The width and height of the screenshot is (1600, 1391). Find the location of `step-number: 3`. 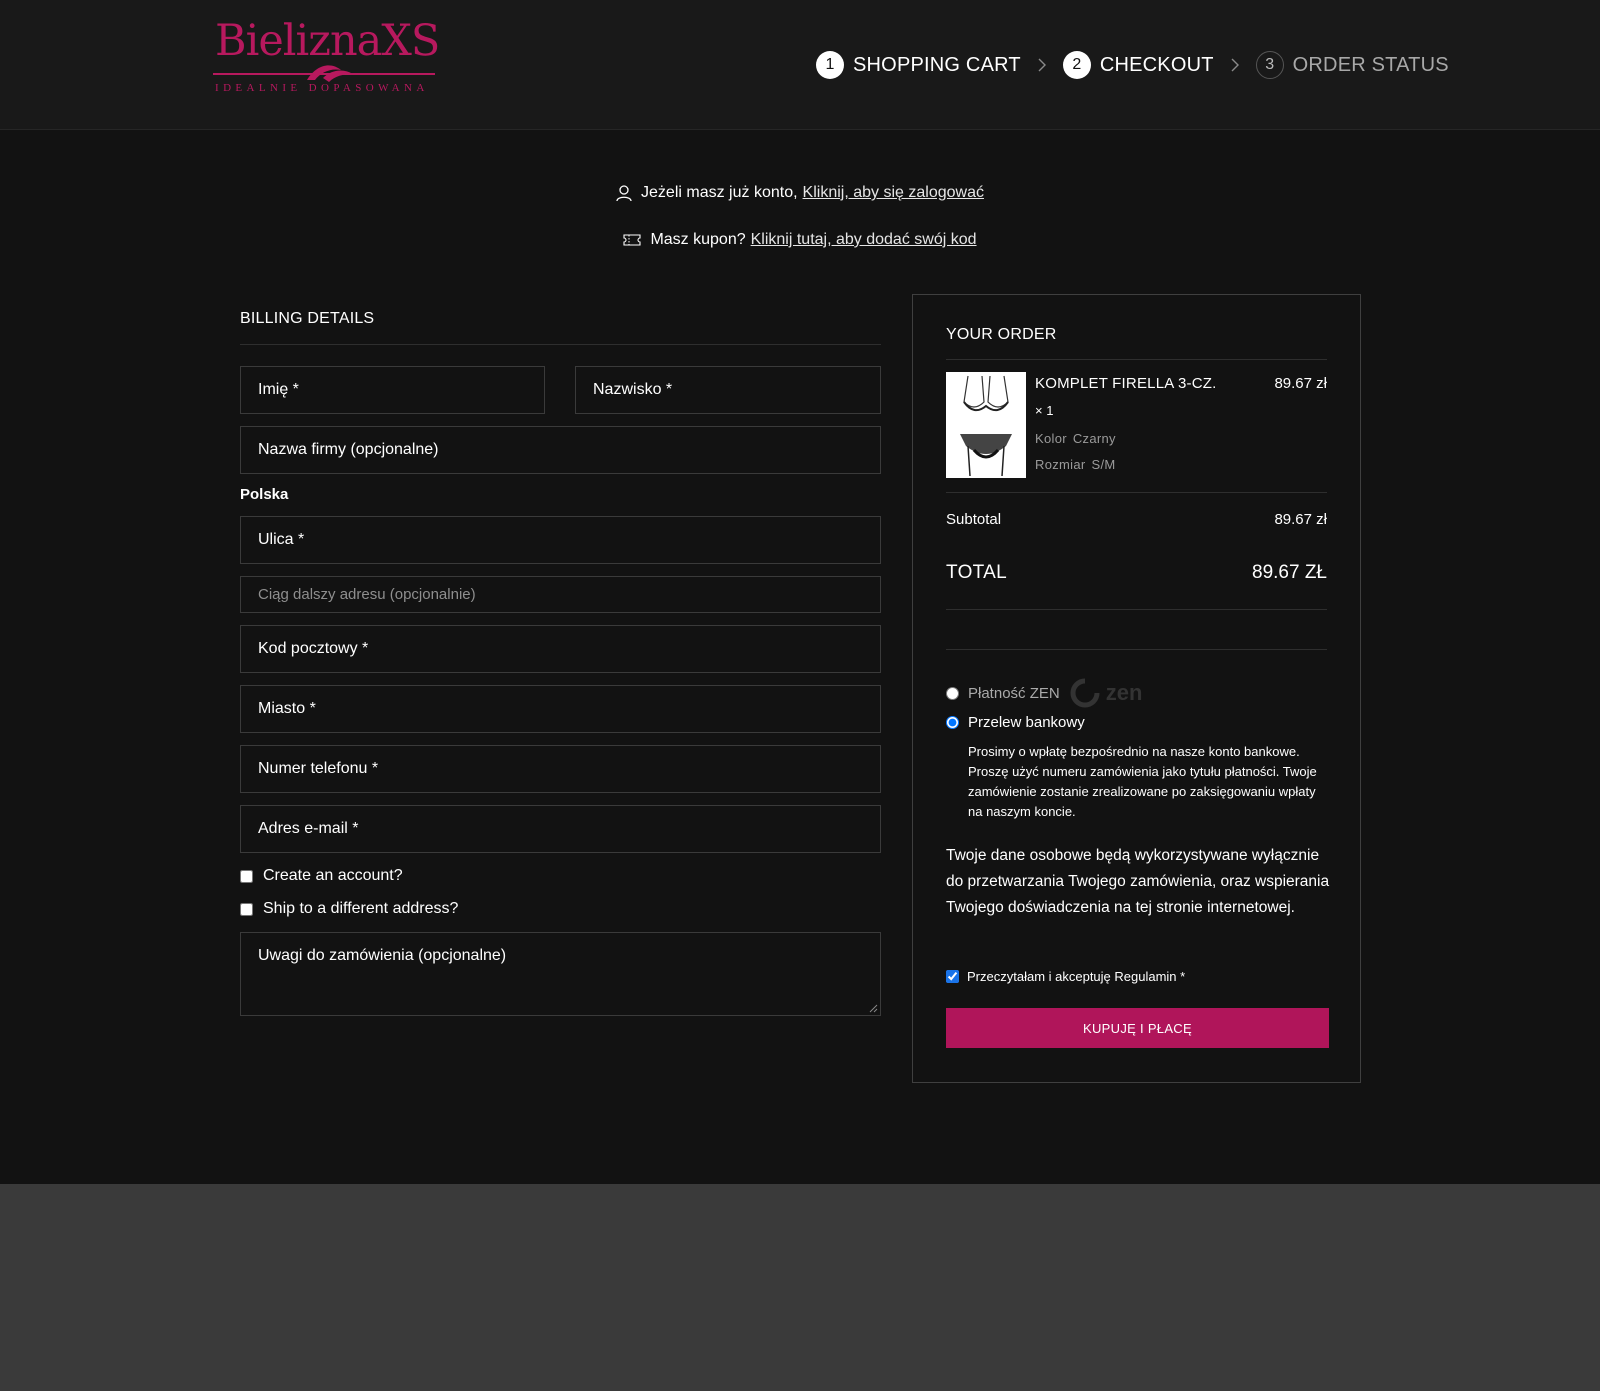

step-number: 3 is located at coordinates (1269, 65).